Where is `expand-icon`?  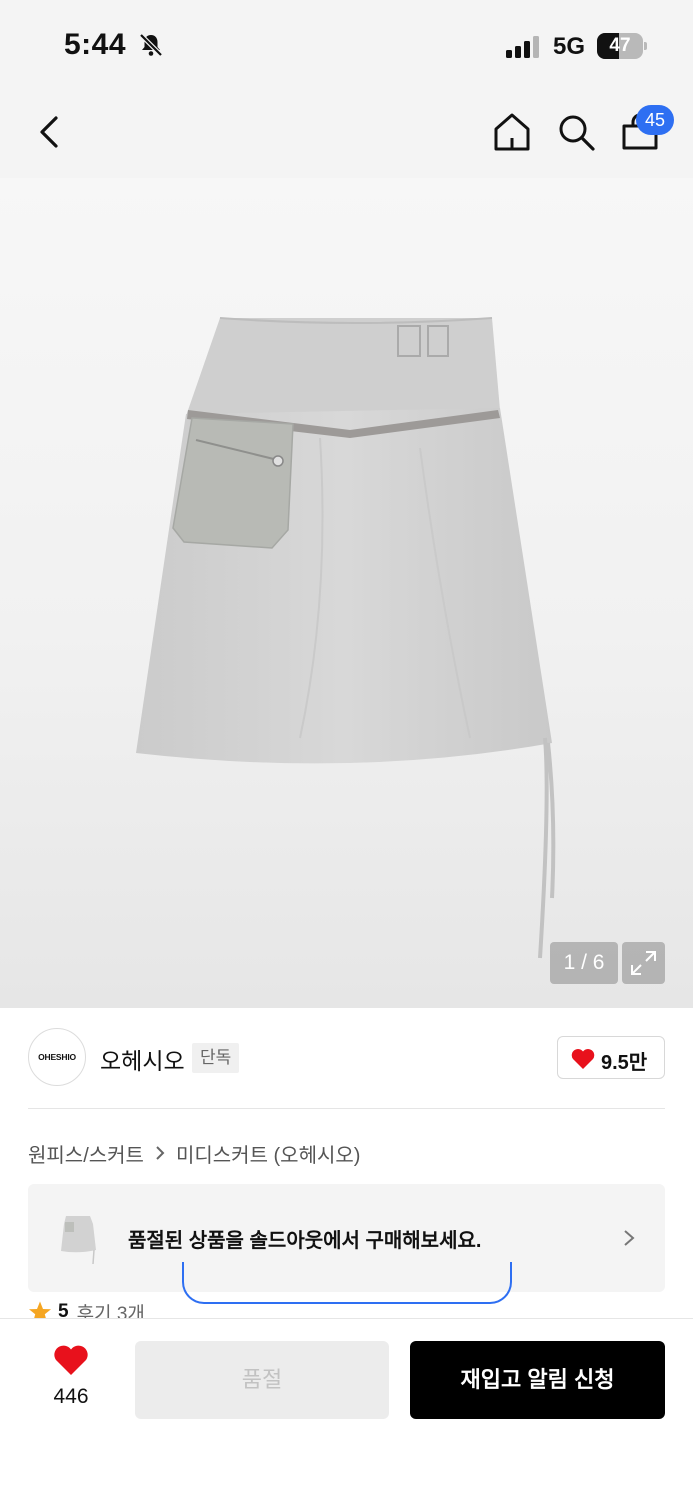
expand-icon is located at coordinates (643, 963).